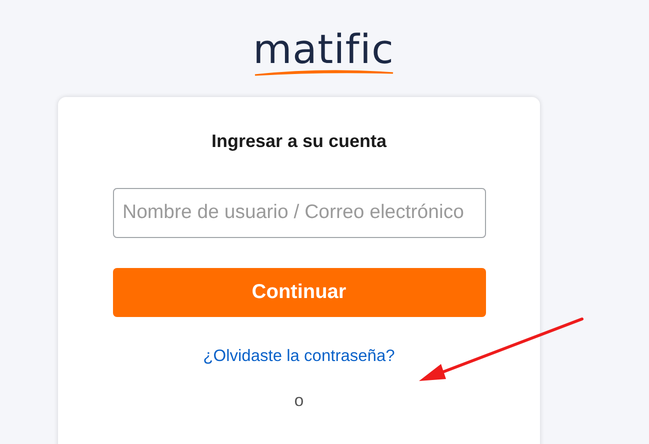 Image resolution: width=649 pixels, height=444 pixels. I want to click on username-field: Nombre de usuario / Correo electrónico, so click(299, 213).